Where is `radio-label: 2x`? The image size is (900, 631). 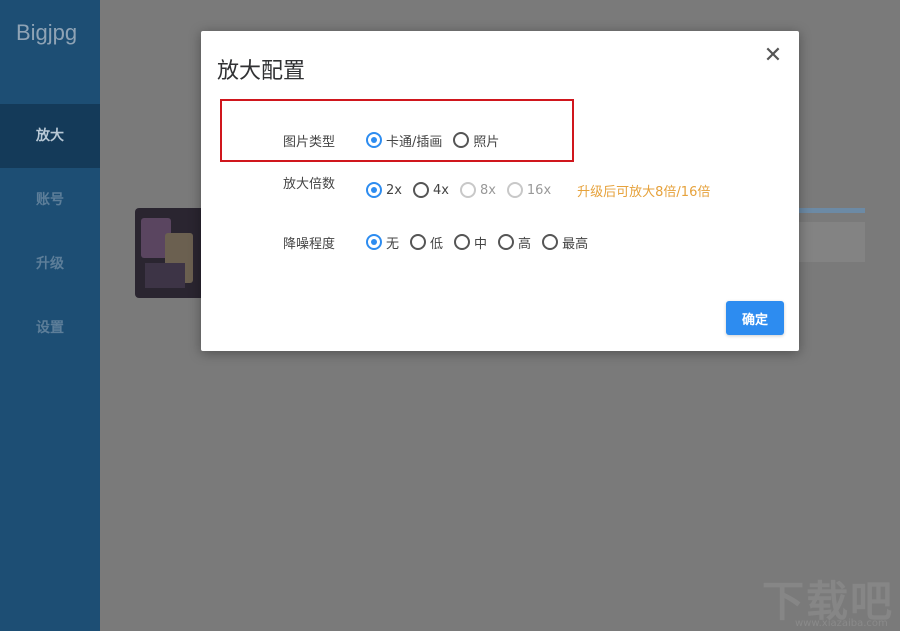
radio-label: 2x is located at coordinates (394, 190).